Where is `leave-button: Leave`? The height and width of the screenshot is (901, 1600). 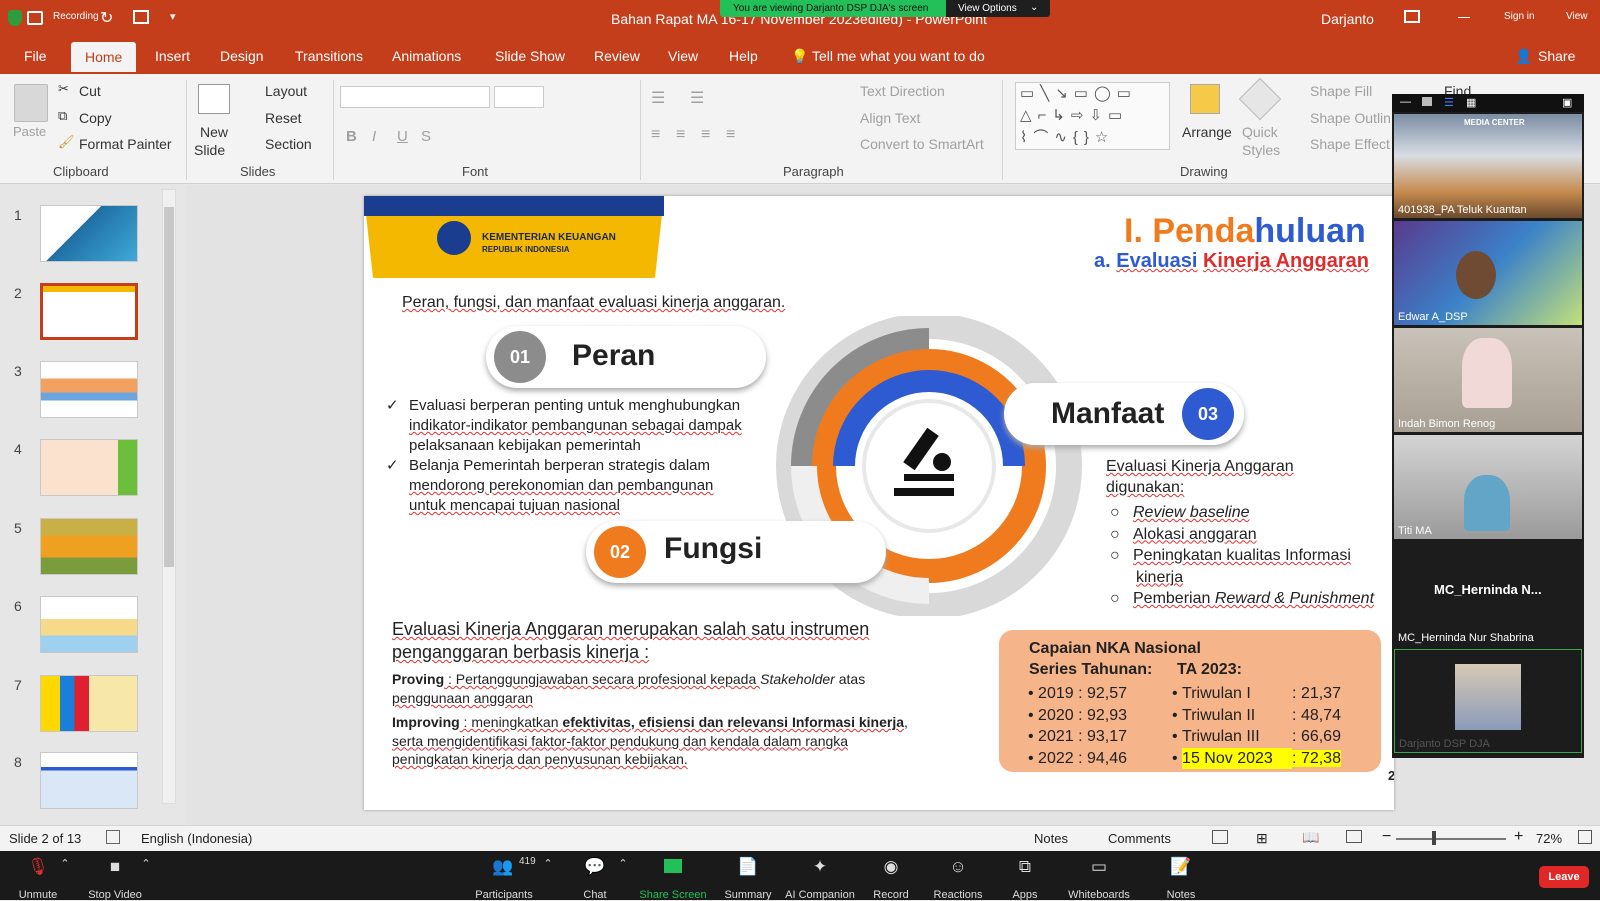 leave-button: Leave is located at coordinates (1564, 877).